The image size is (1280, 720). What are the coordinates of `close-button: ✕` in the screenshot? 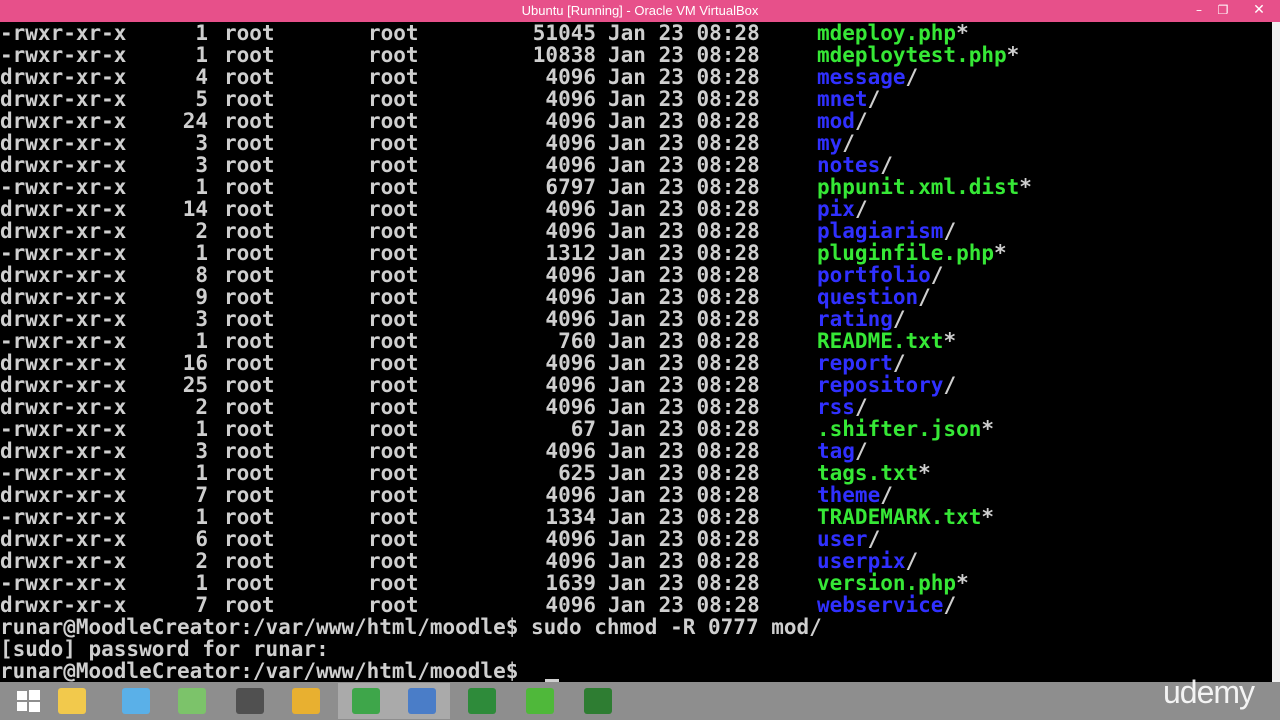 It's located at (1259, 11).